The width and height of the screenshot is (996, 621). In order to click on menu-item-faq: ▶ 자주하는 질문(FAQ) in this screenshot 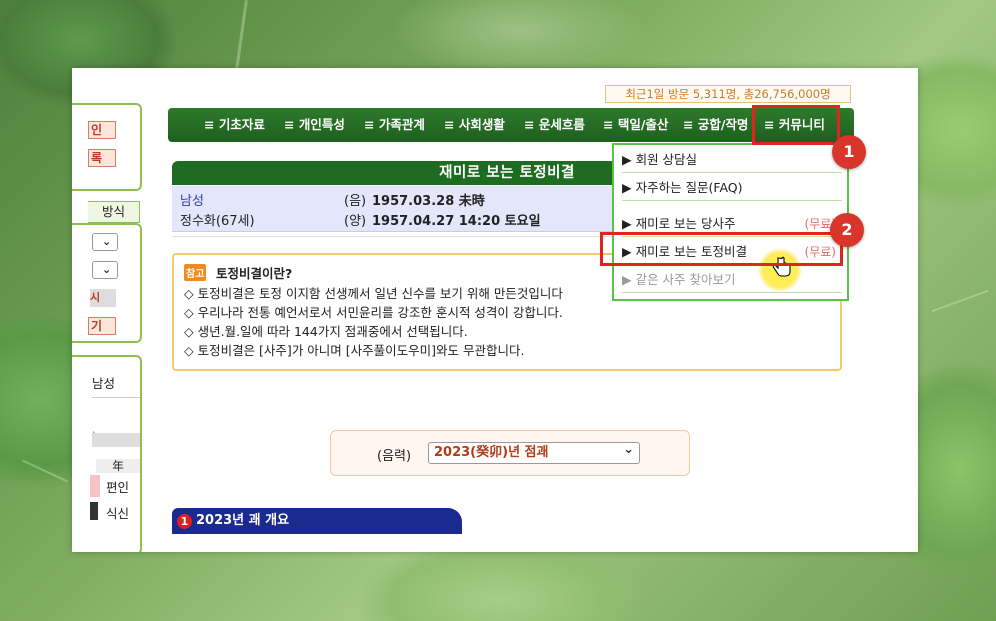, I will do `click(732, 188)`.